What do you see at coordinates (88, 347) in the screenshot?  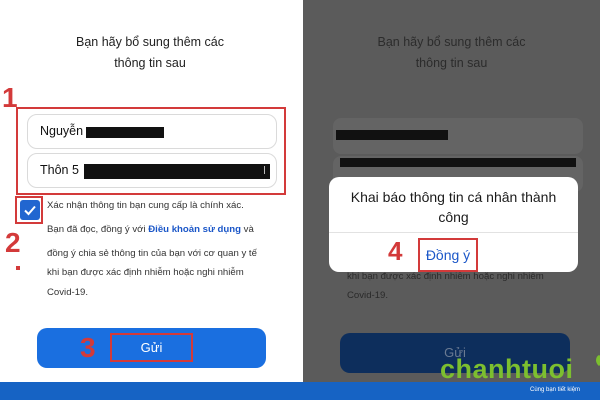 I see `step3-number: 3` at bounding box center [88, 347].